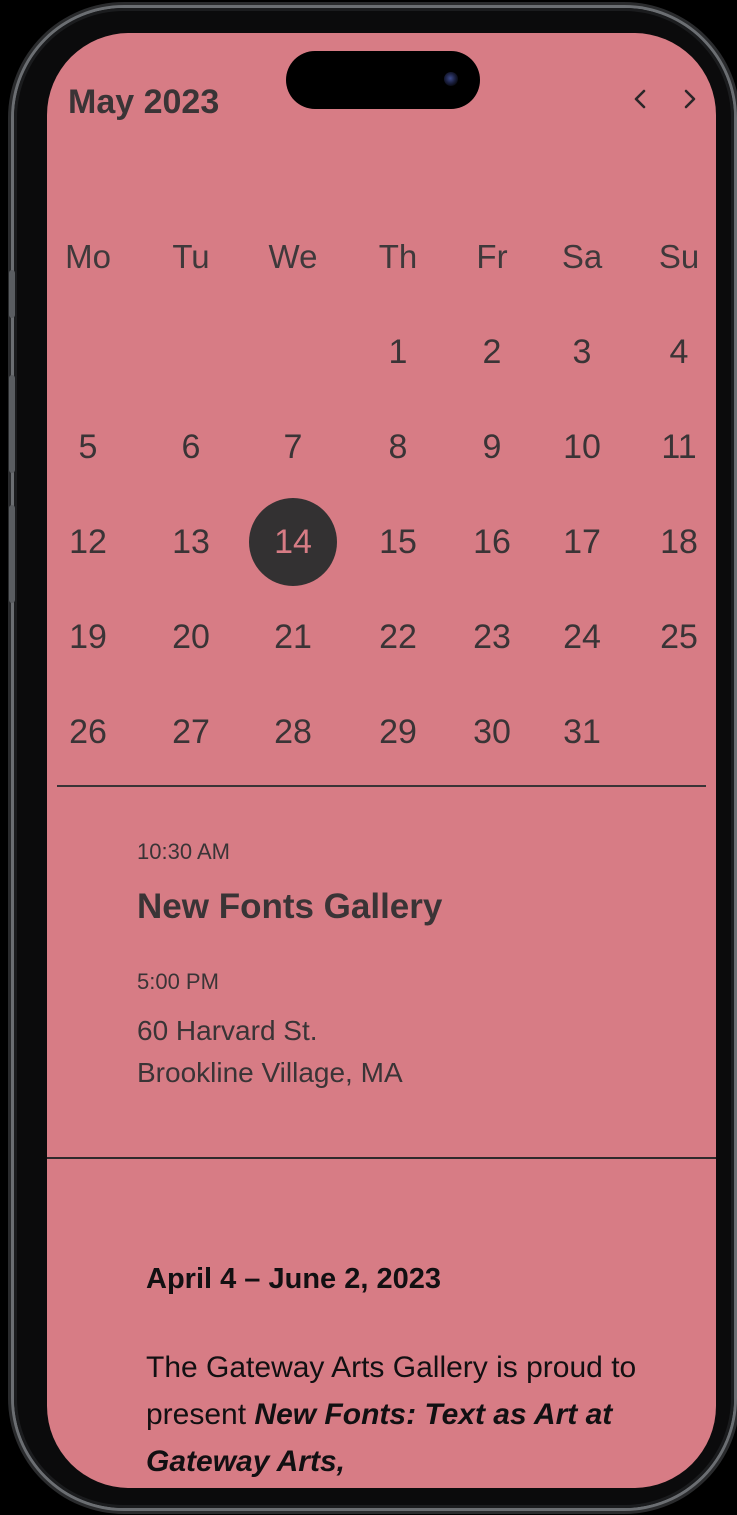  I want to click on event-end-time: 5:00 PM, so click(178, 981).